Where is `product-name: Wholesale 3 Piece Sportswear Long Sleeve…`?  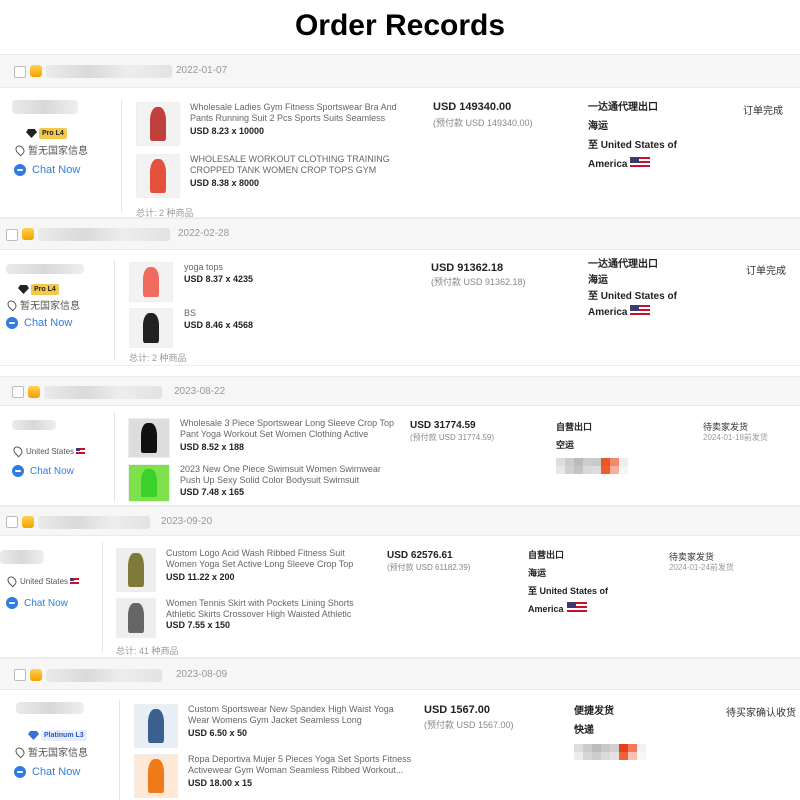
product-name: Wholesale 3 Piece Sportswear Long Sleeve… is located at coordinates (287, 429).